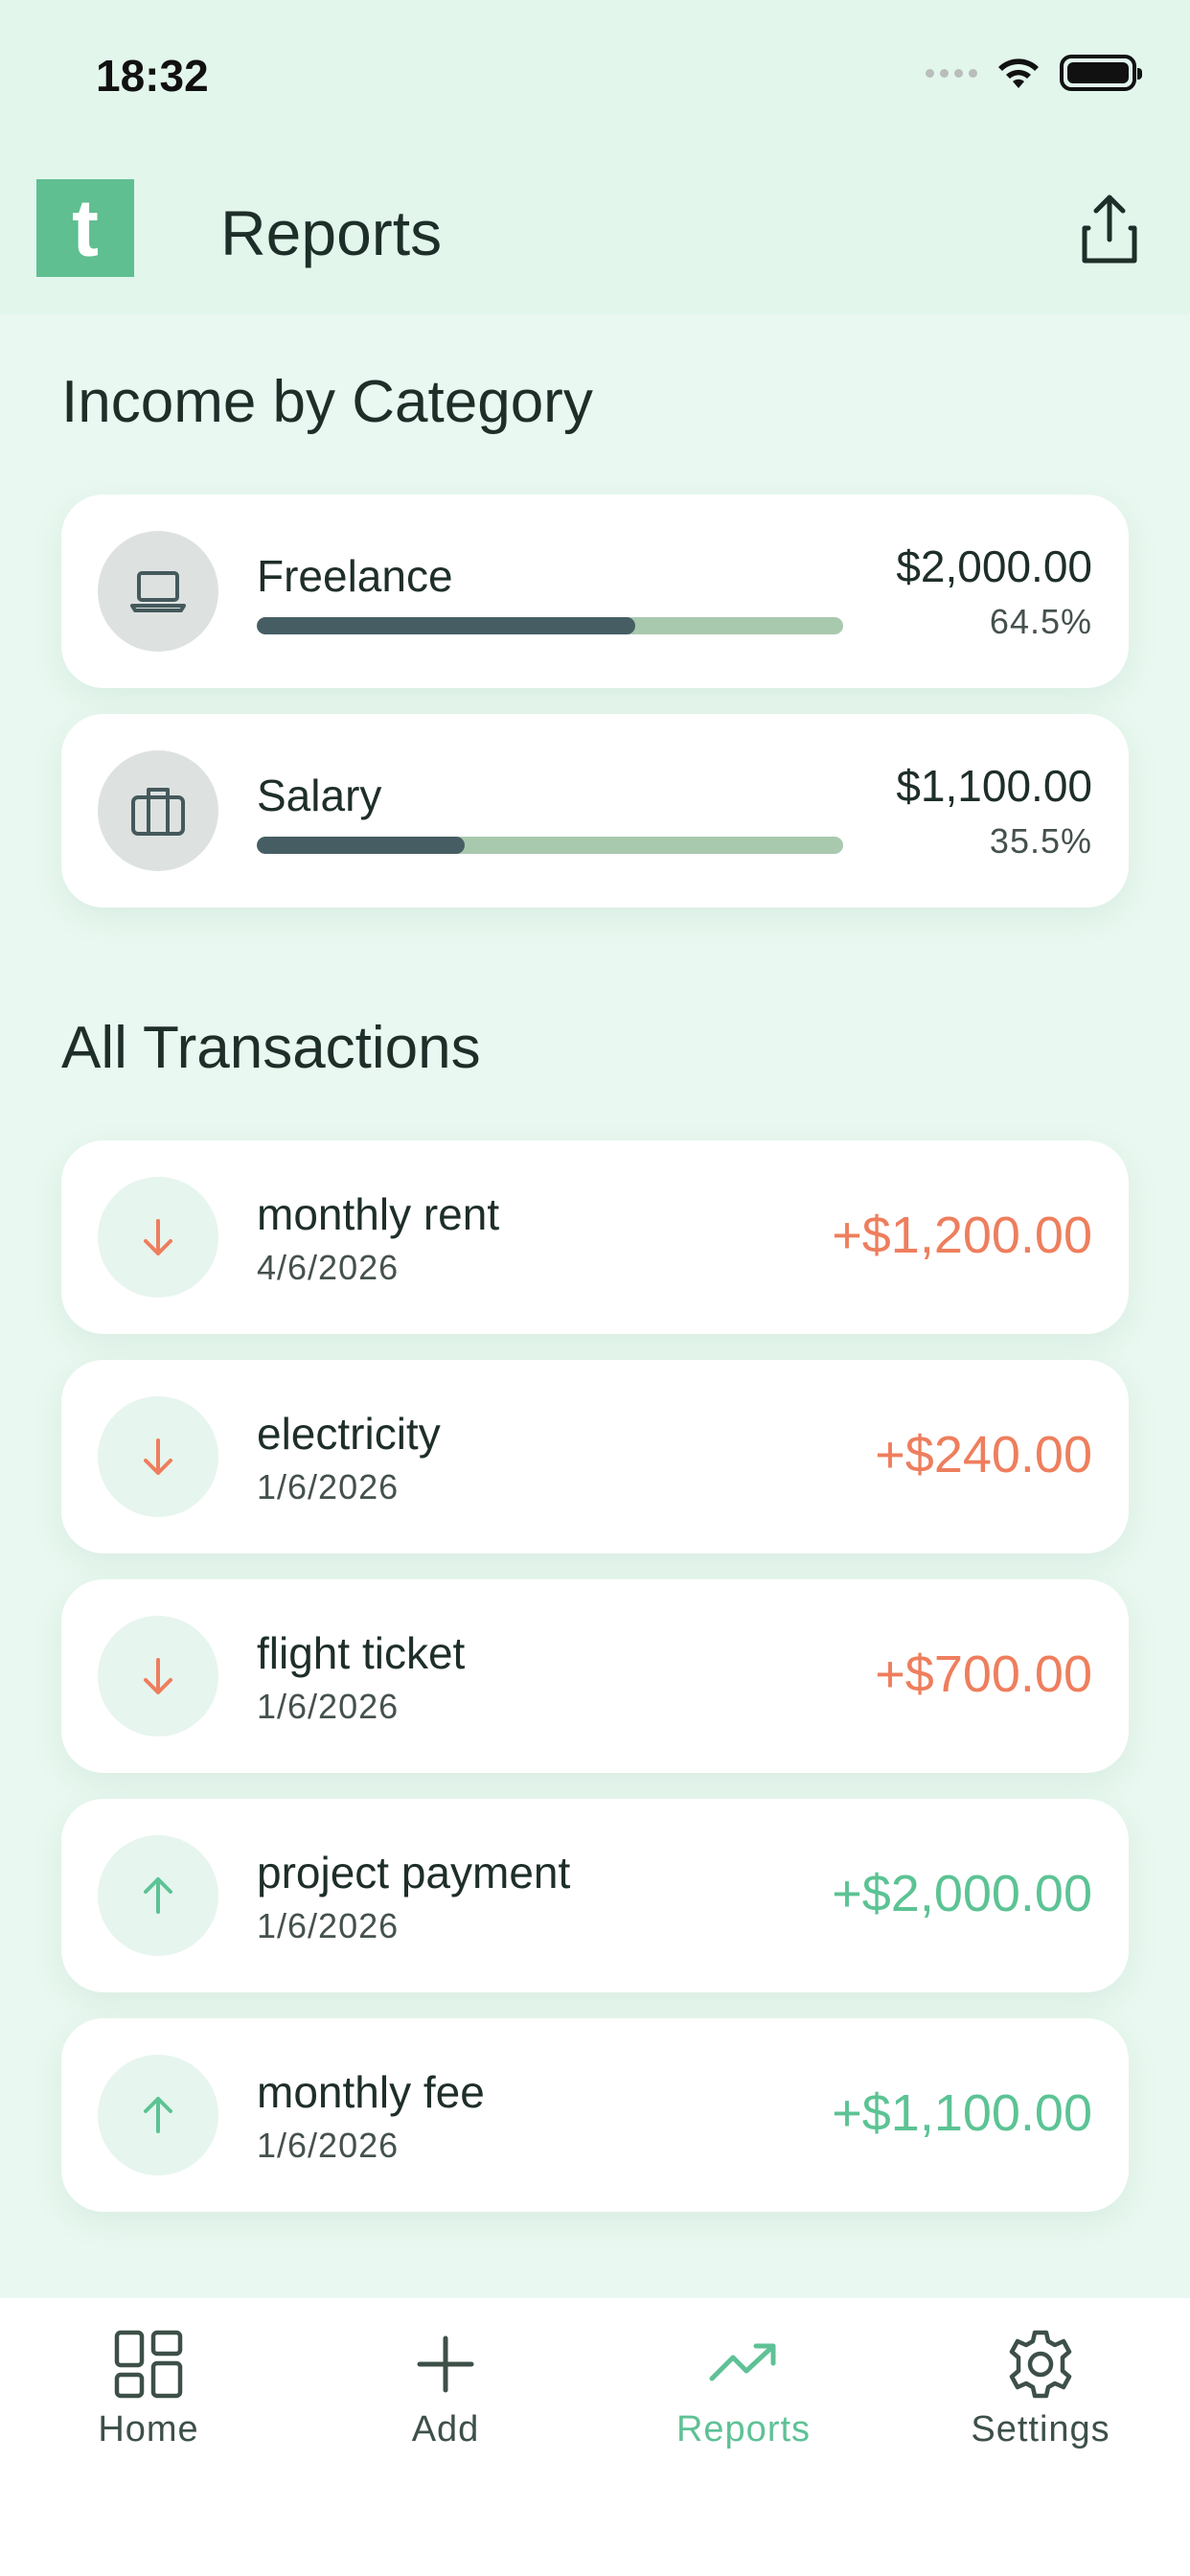 The width and height of the screenshot is (1190, 2576). What do you see at coordinates (1018, 73) in the screenshot?
I see `wifi-icon` at bounding box center [1018, 73].